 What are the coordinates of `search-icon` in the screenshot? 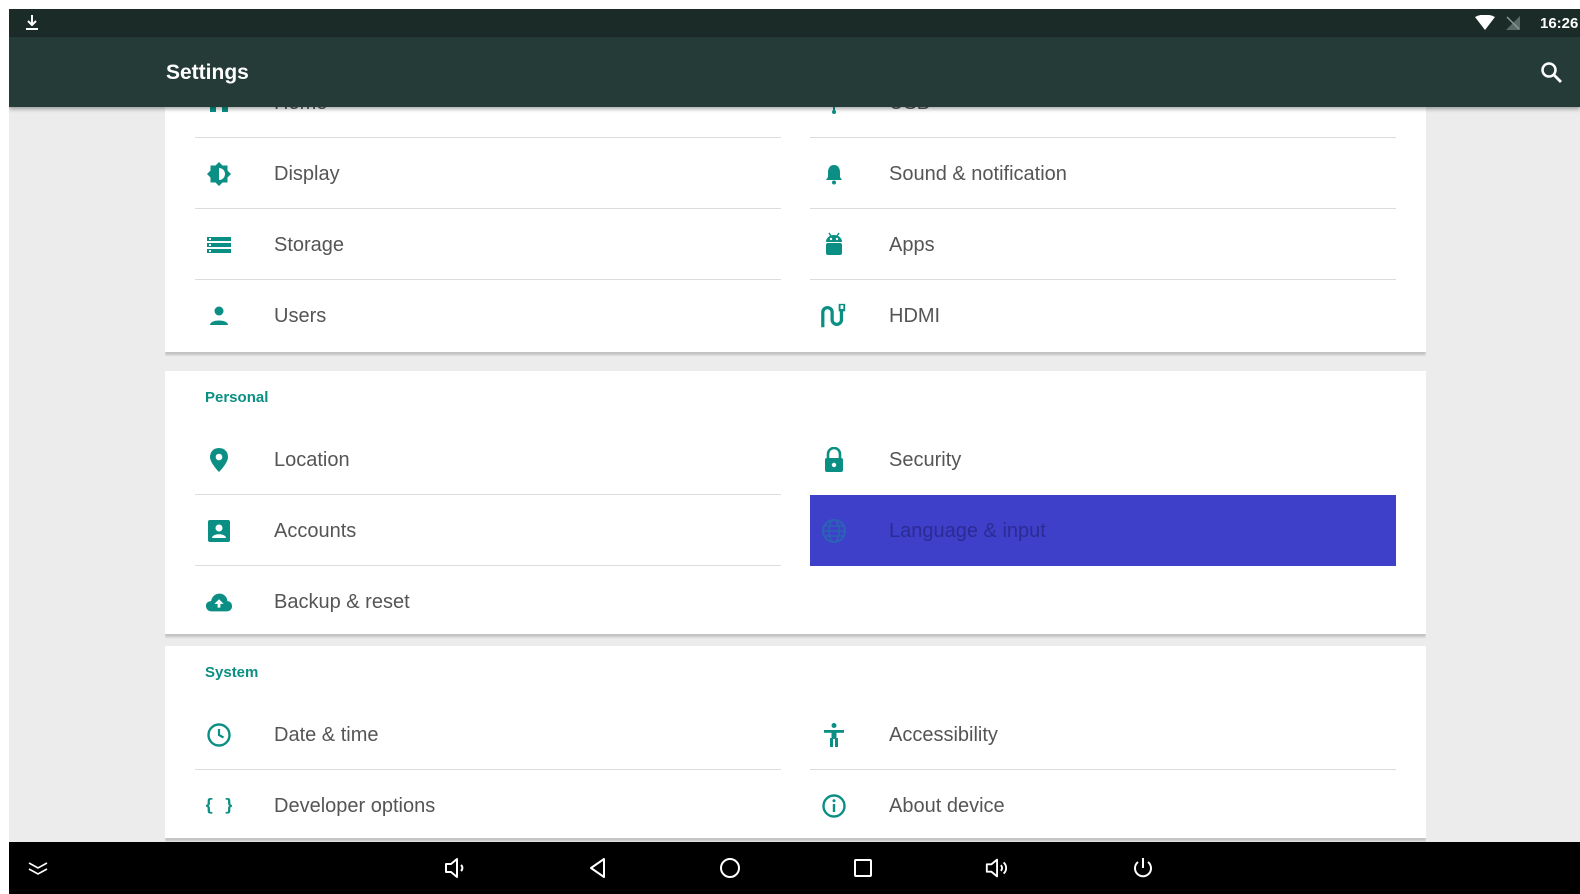 It's located at (1551, 72).